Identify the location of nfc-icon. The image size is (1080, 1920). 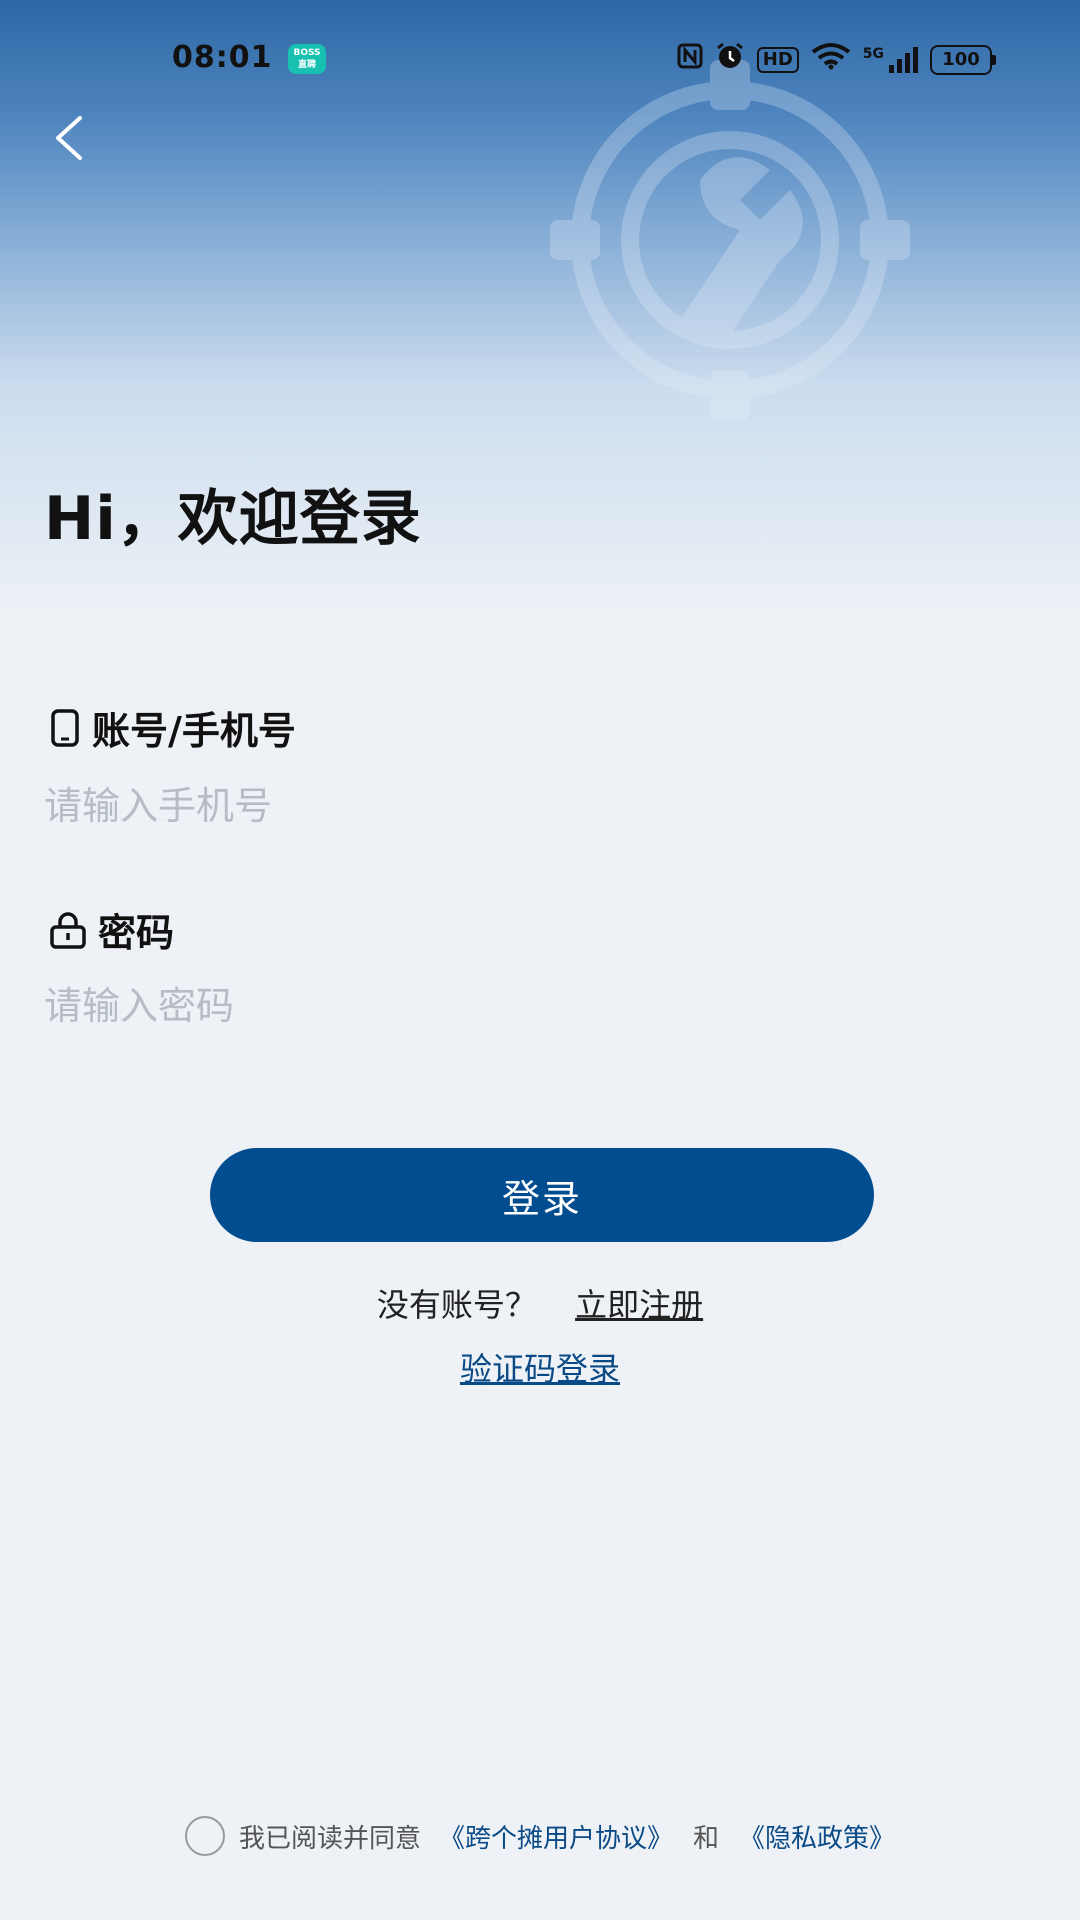
(690, 59).